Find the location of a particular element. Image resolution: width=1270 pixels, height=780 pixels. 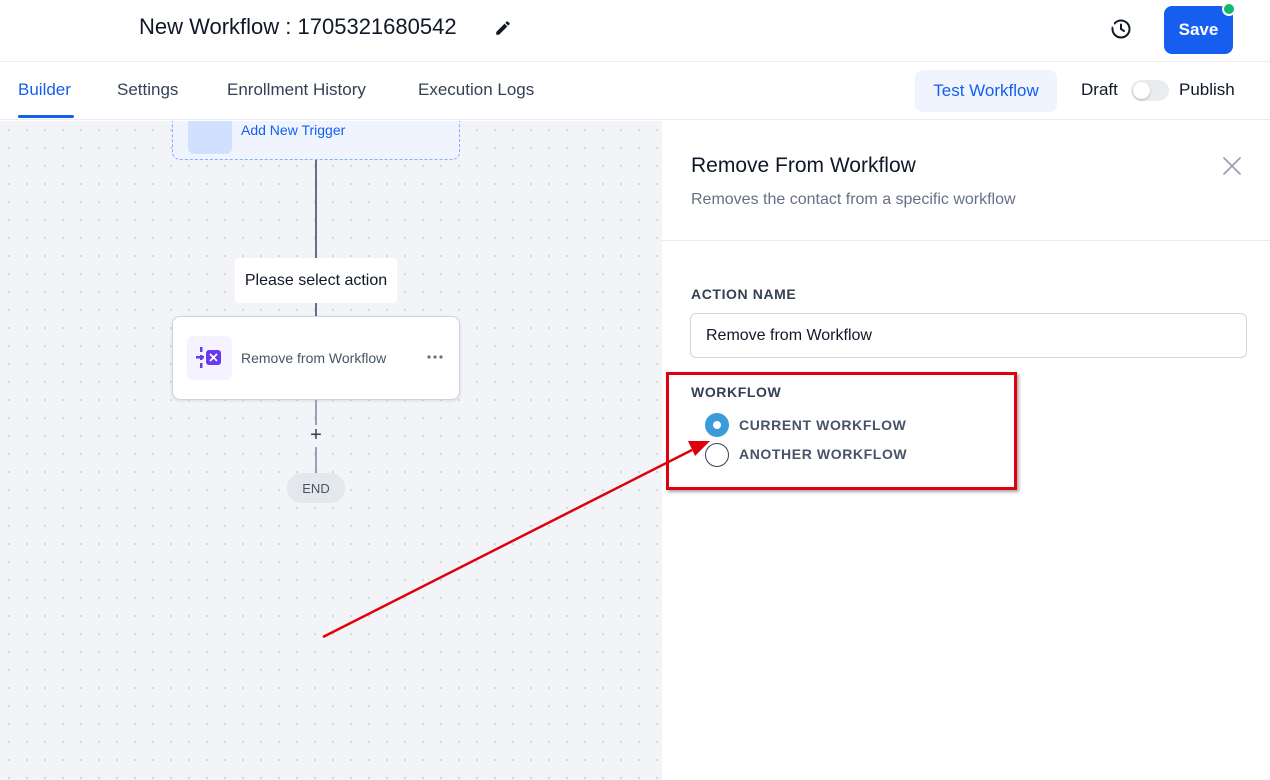

another-workflow-label: ANOTHER WORKFLOW is located at coordinates (823, 454).